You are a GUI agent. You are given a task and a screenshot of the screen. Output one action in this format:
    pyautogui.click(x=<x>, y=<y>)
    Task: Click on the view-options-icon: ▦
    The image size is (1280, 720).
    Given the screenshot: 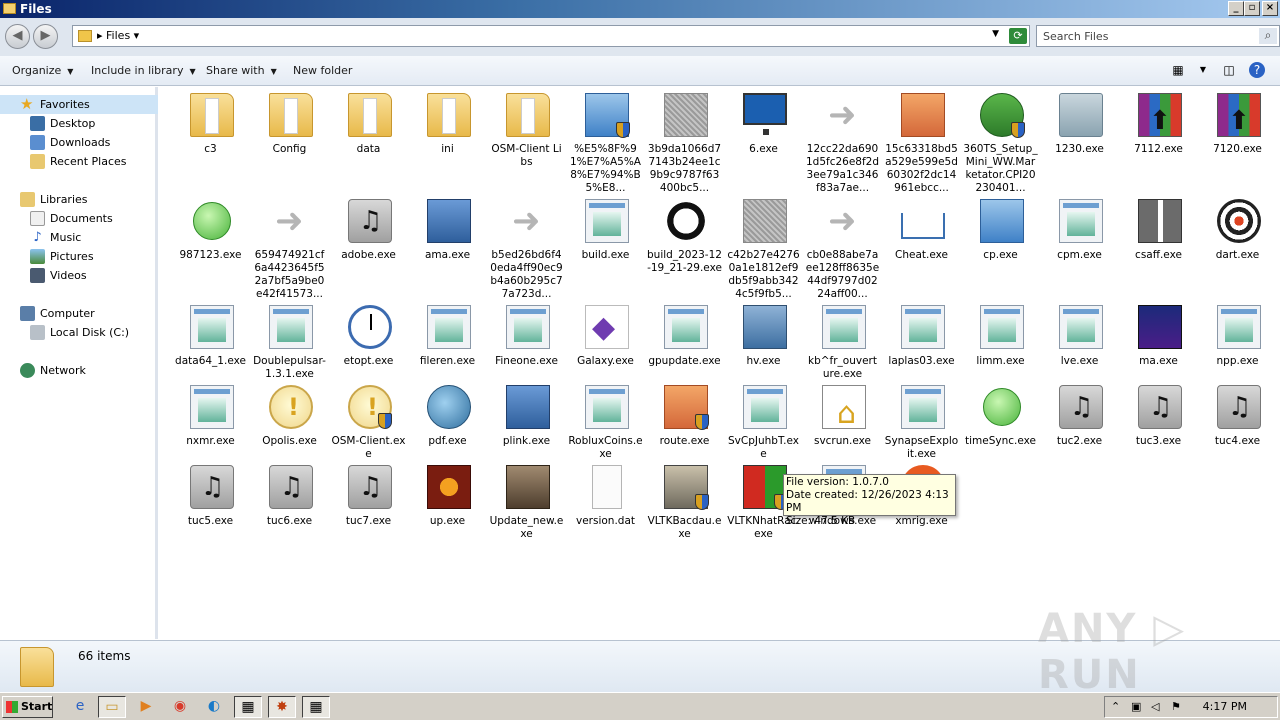 What is the action you would take?
    pyautogui.click(x=1178, y=70)
    